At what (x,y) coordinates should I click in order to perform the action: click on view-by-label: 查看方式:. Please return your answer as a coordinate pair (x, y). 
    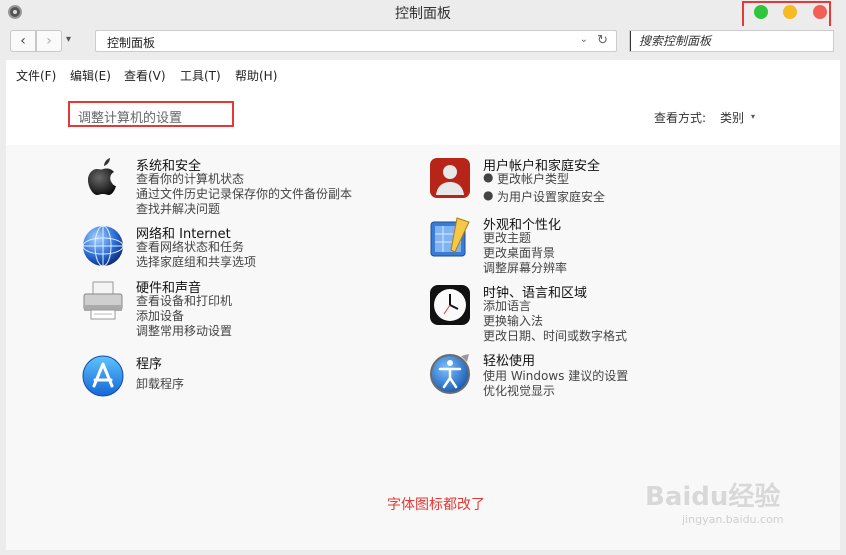
    Looking at the image, I should click on (680, 118).